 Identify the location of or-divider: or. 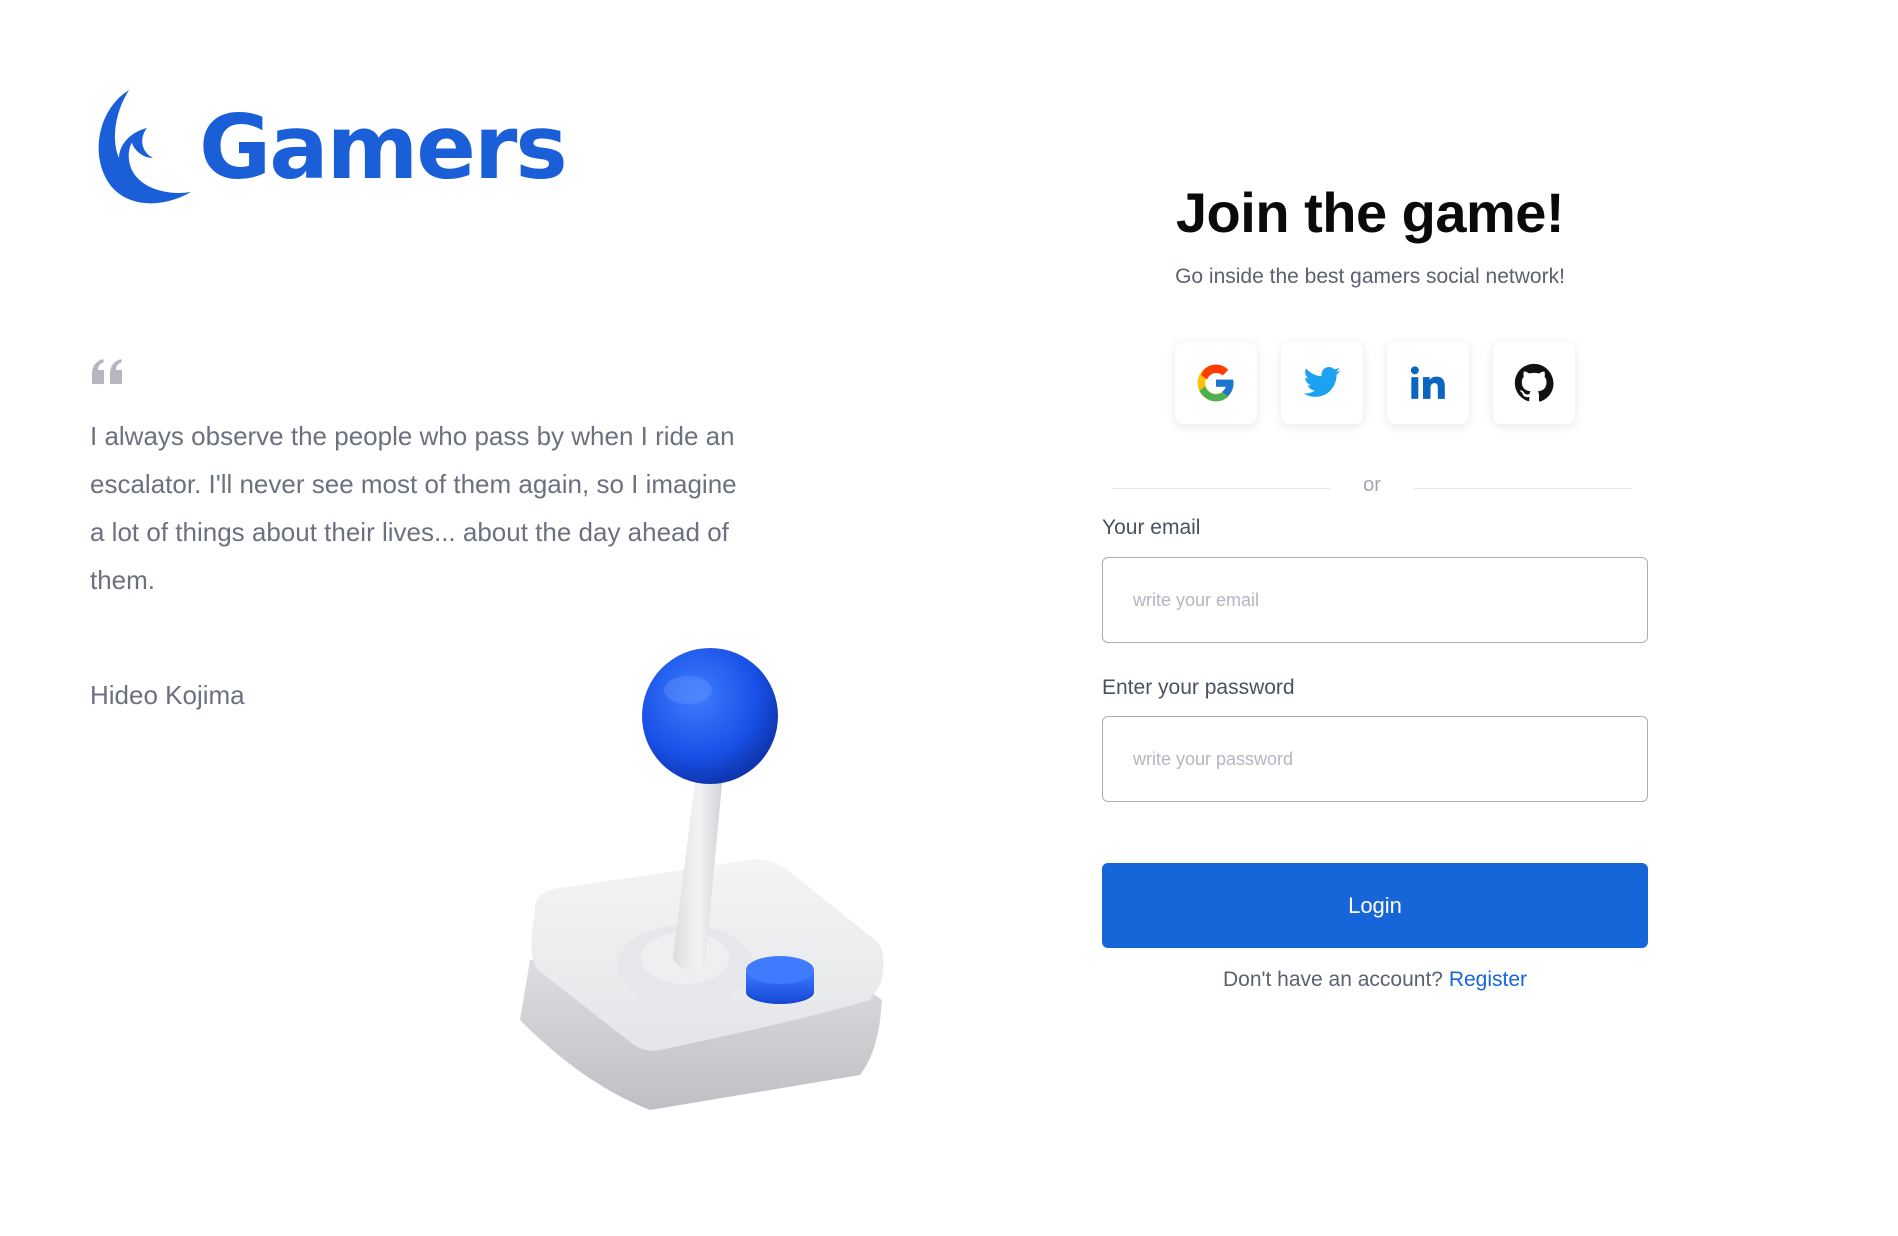
(1372, 489).